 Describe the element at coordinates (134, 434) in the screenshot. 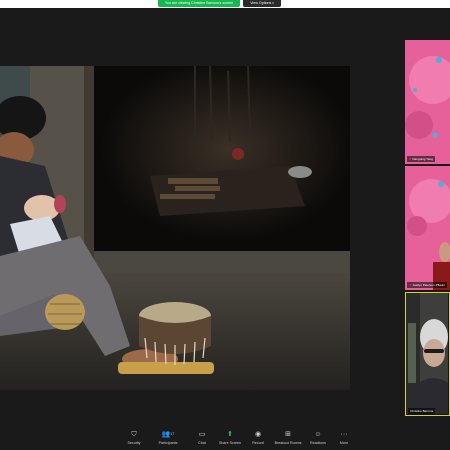

I see `shield-icon: ⛉` at that location.